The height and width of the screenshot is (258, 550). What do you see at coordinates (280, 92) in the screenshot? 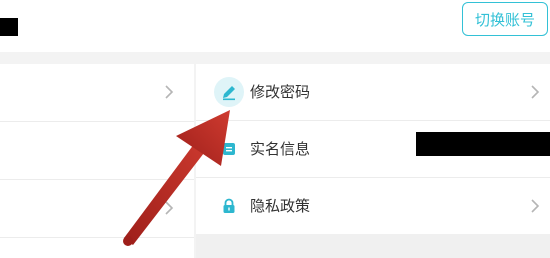
I see `settings-item-label: 修改密码` at bounding box center [280, 92].